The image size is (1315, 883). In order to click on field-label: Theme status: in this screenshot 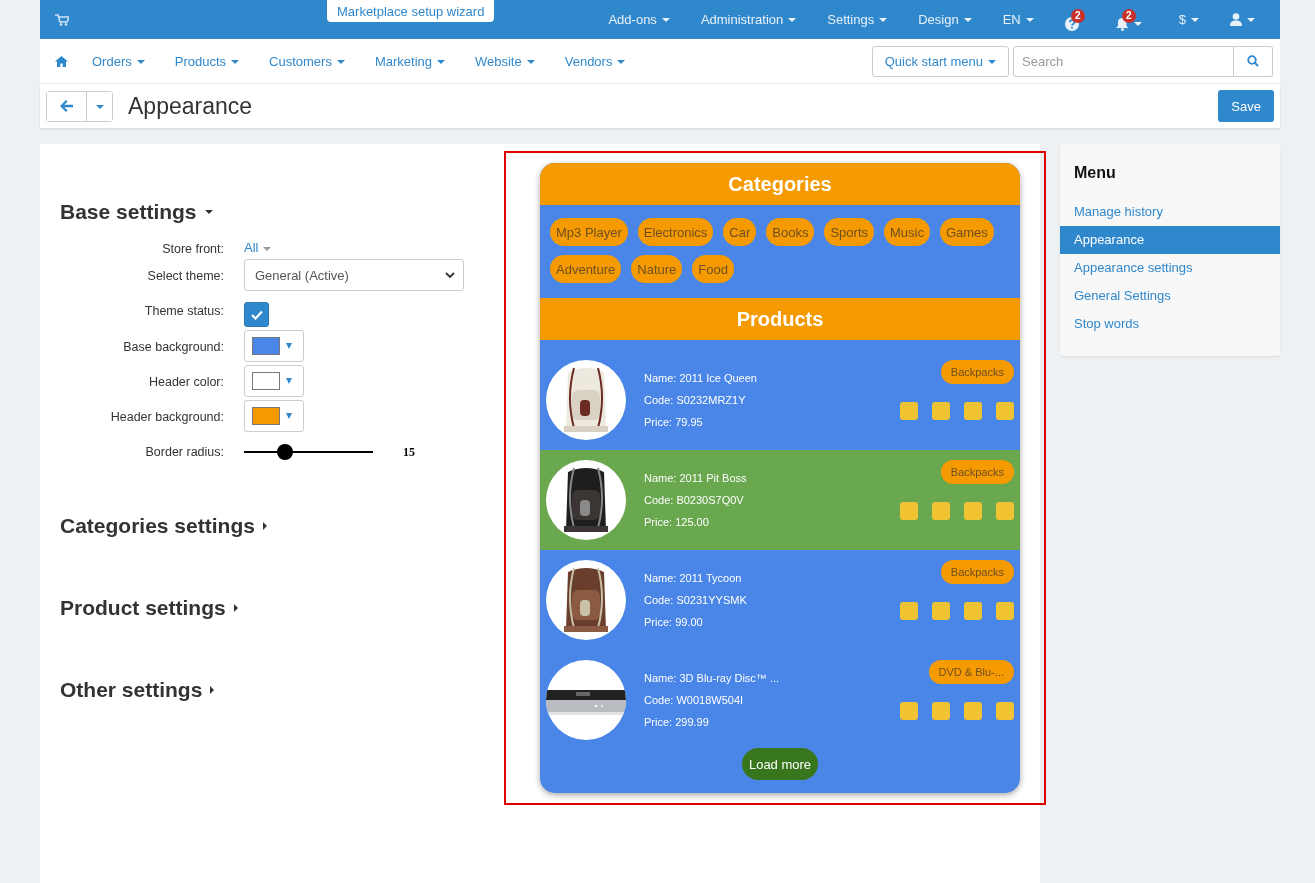, I will do `click(183, 310)`.